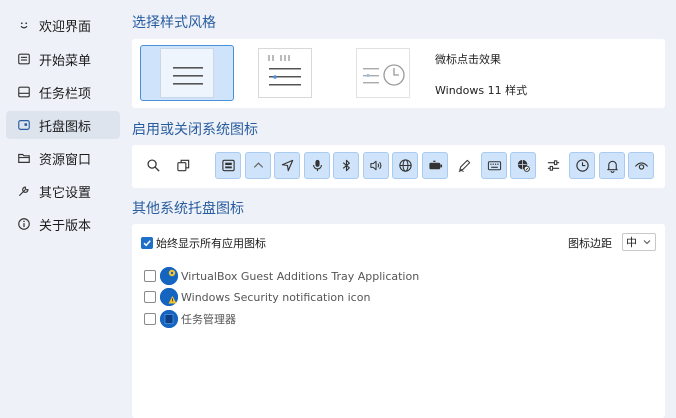 Image resolution: width=676 pixels, height=418 pixels. I want to click on sidebar-item-resource-window: 资源窗口, so click(63, 158).